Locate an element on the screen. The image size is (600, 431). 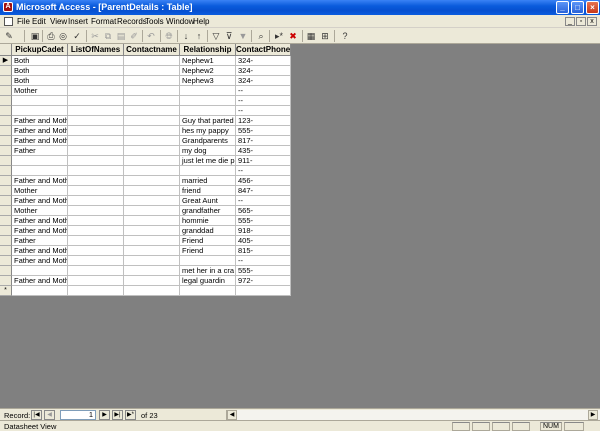
table-cell-relationship: grandfather is located at coordinates (208, 211).